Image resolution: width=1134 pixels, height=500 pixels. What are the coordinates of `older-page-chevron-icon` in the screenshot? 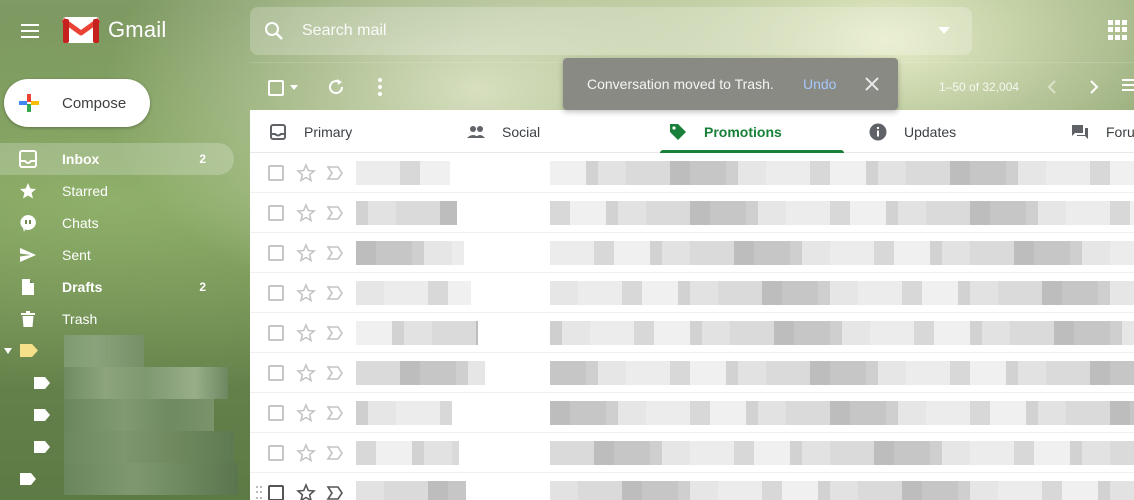 It's located at (1093, 87).